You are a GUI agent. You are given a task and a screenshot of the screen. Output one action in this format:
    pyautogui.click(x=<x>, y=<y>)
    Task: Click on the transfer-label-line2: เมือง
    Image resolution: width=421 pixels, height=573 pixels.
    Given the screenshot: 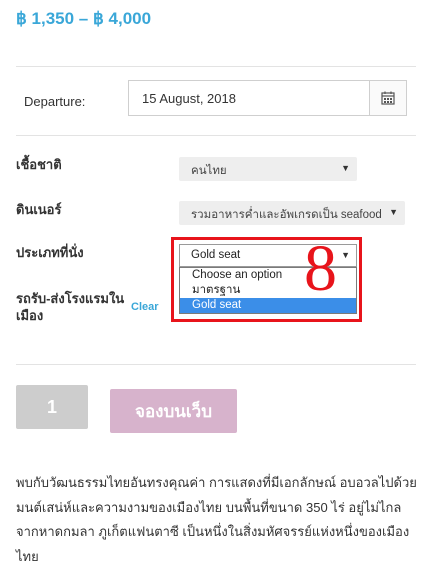 What is the action you would take?
    pyautogui.click(x=30, y=315)
    